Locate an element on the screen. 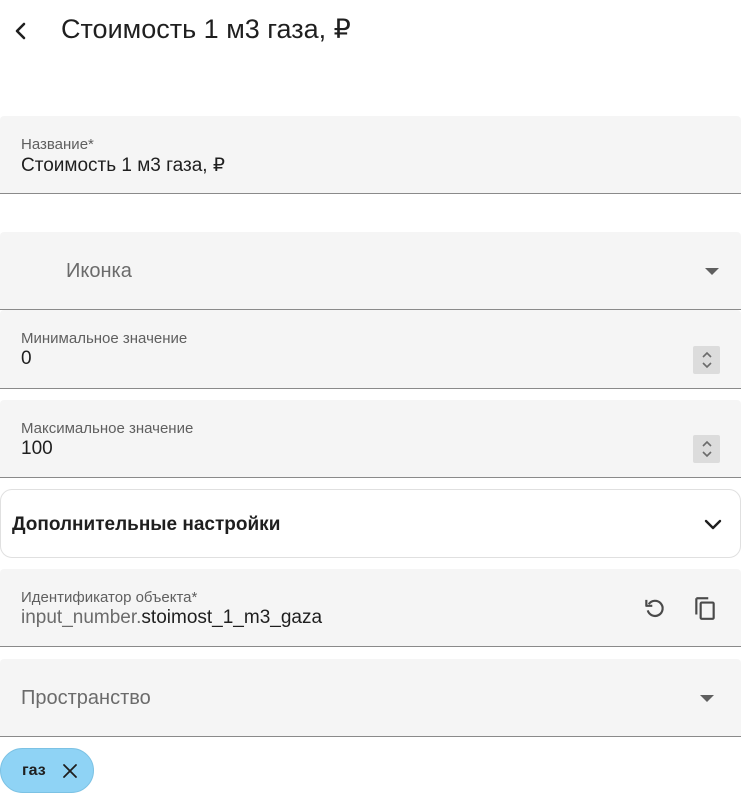  regenerate-id-button is located at coordinates (655, 608).